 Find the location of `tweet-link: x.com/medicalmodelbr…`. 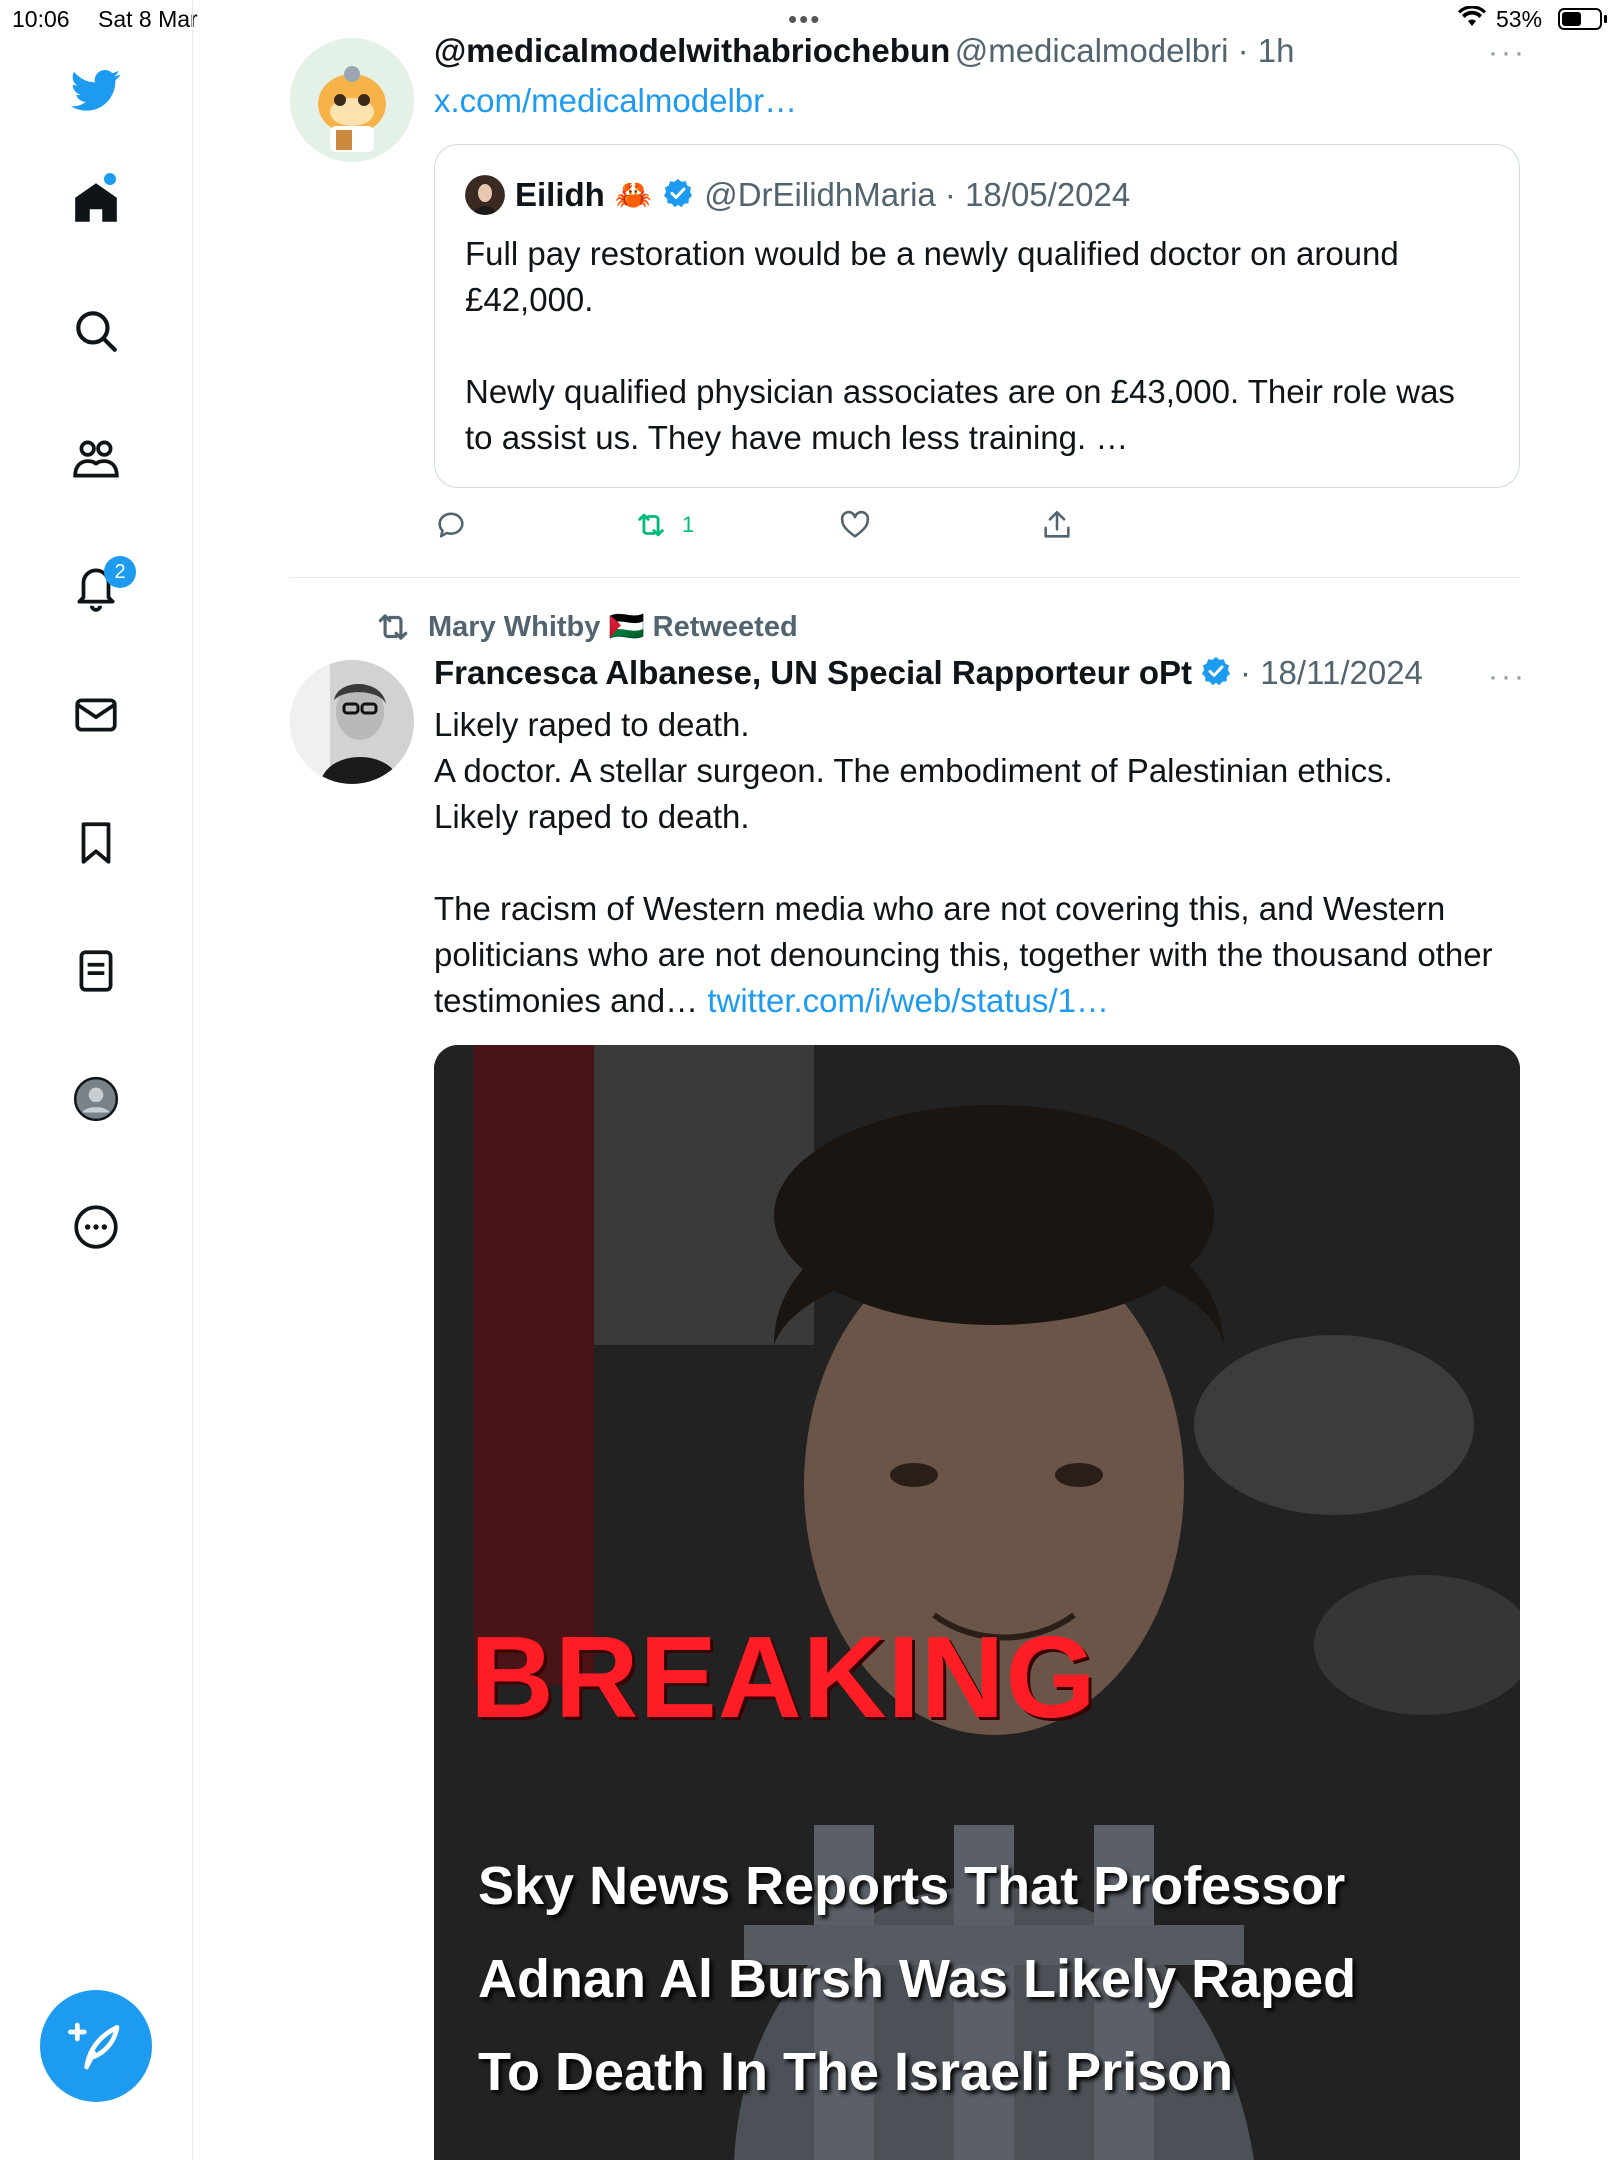

tweet-link: x.com/medicalmodelbr… is located at coordinates (615, 101).